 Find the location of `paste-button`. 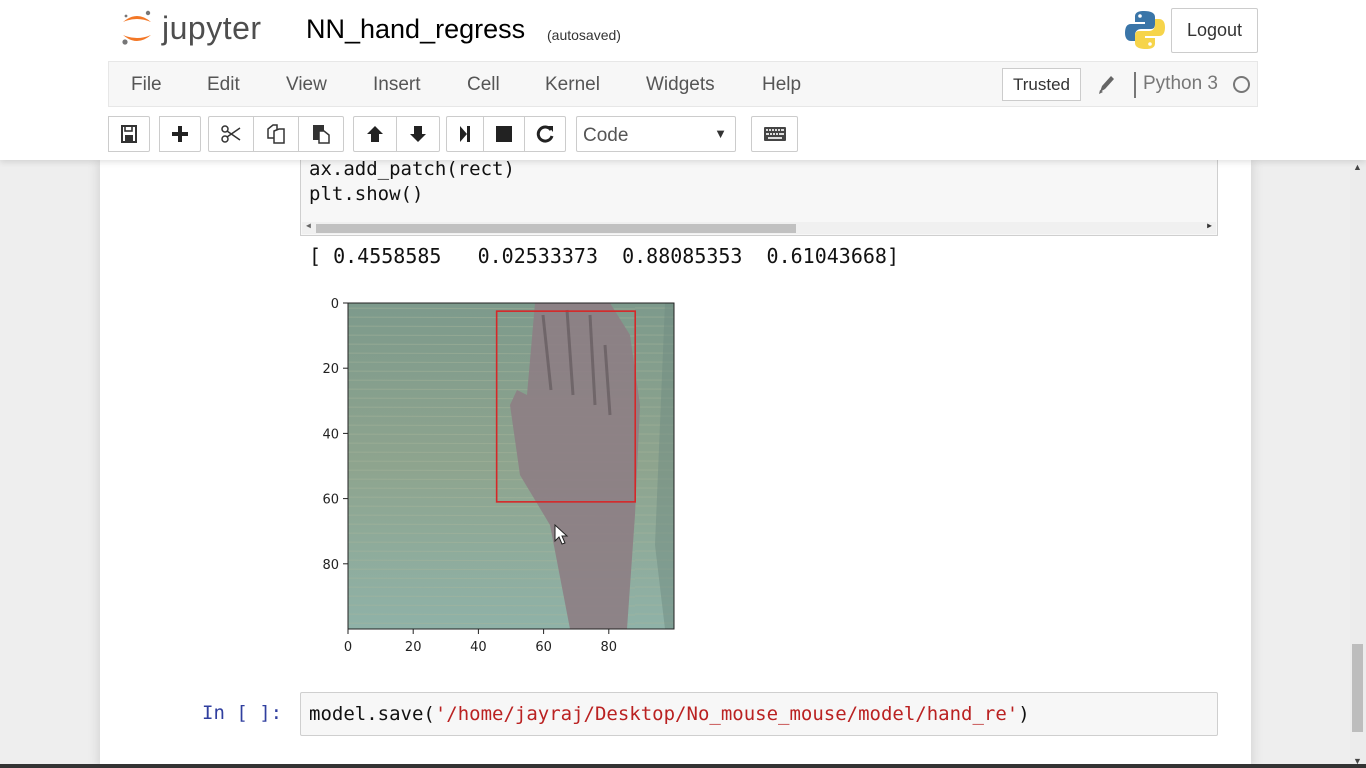

paste-button is located at coordinates (321, 134).